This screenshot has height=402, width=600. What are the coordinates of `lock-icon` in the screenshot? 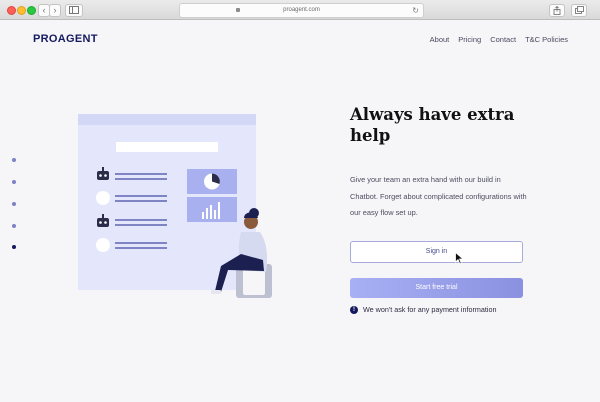 It's located at (238, 10).